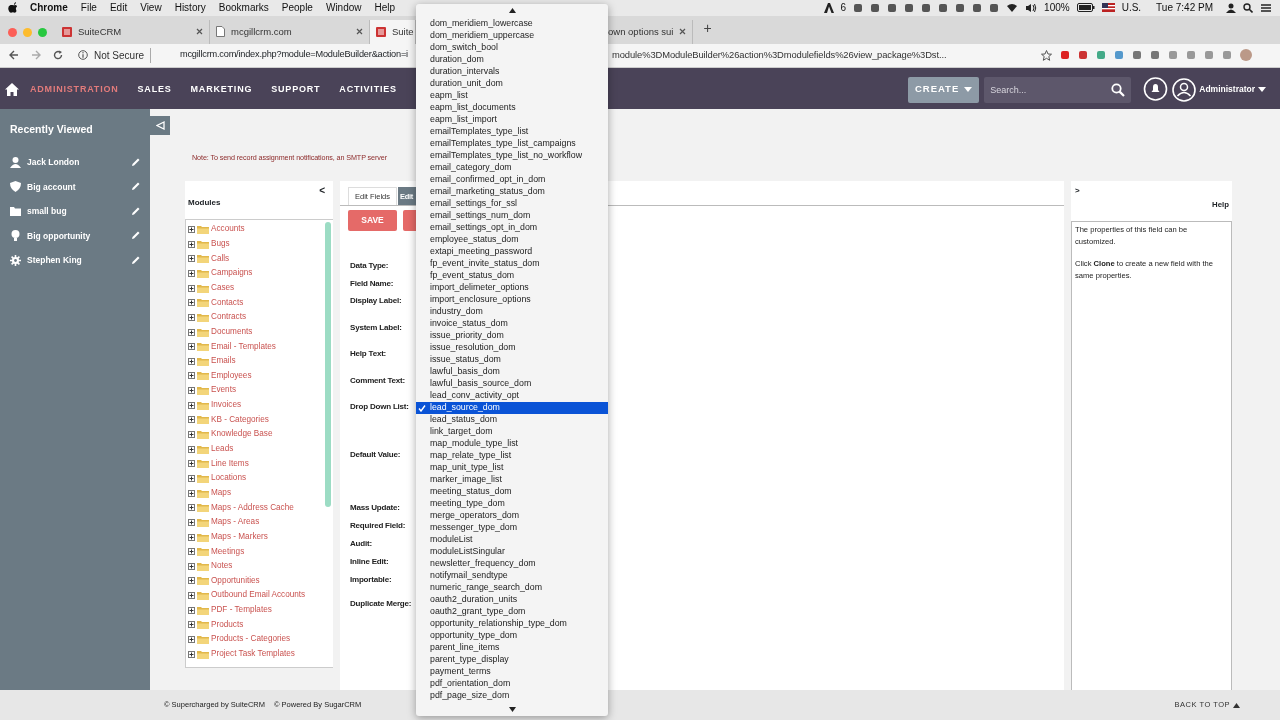  I want to click on collapse-toggle: <, so click(259, 189).